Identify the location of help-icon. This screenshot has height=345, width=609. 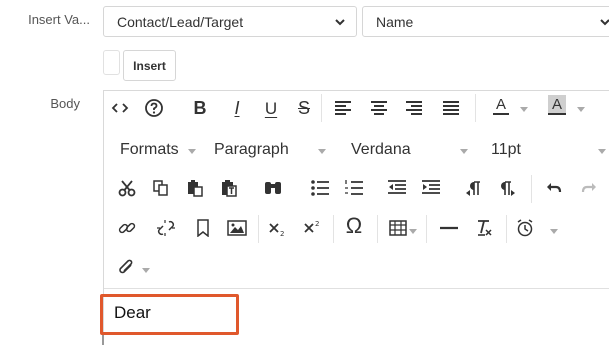
(154, 108).